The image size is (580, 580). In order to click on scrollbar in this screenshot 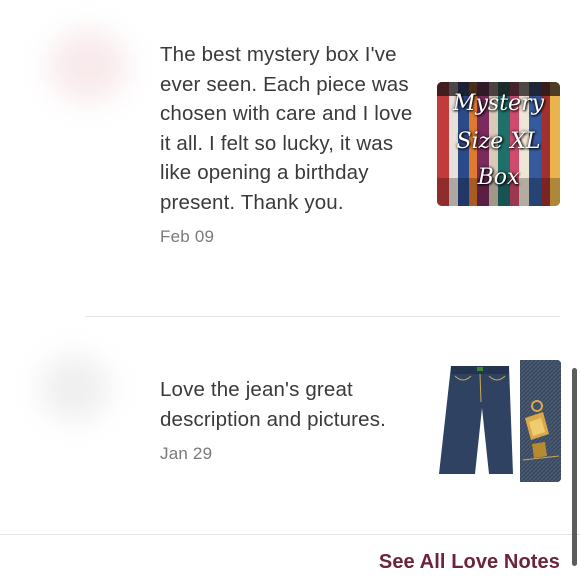, I will do `click(574, 467)`.